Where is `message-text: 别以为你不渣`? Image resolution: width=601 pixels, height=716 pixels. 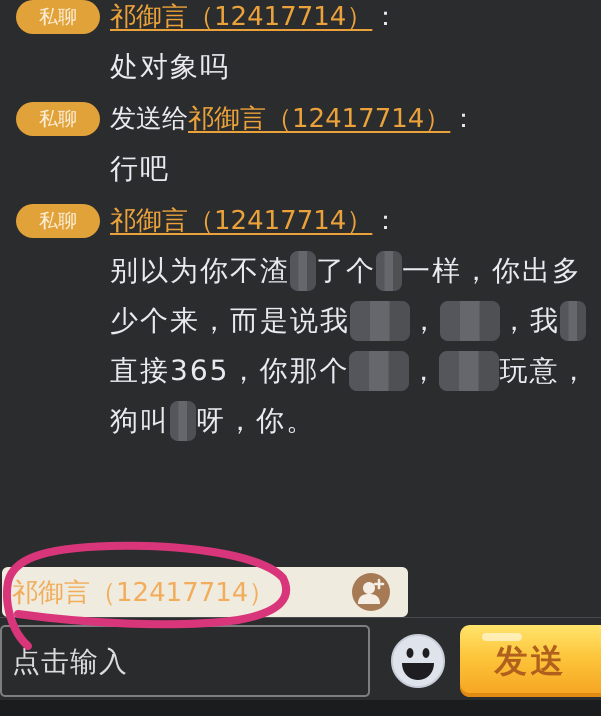 message-text: 别以为你不渣 is located at coordinates (200, 271).